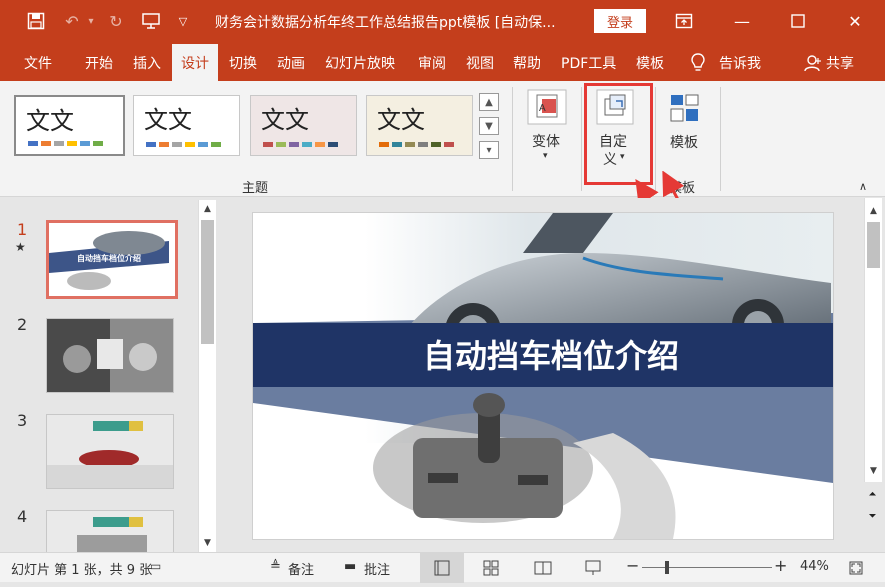  What do you see at coordinates (22, 420) in the screenshot?
I see `slide-number: 3` at bounding box center [22, 420].